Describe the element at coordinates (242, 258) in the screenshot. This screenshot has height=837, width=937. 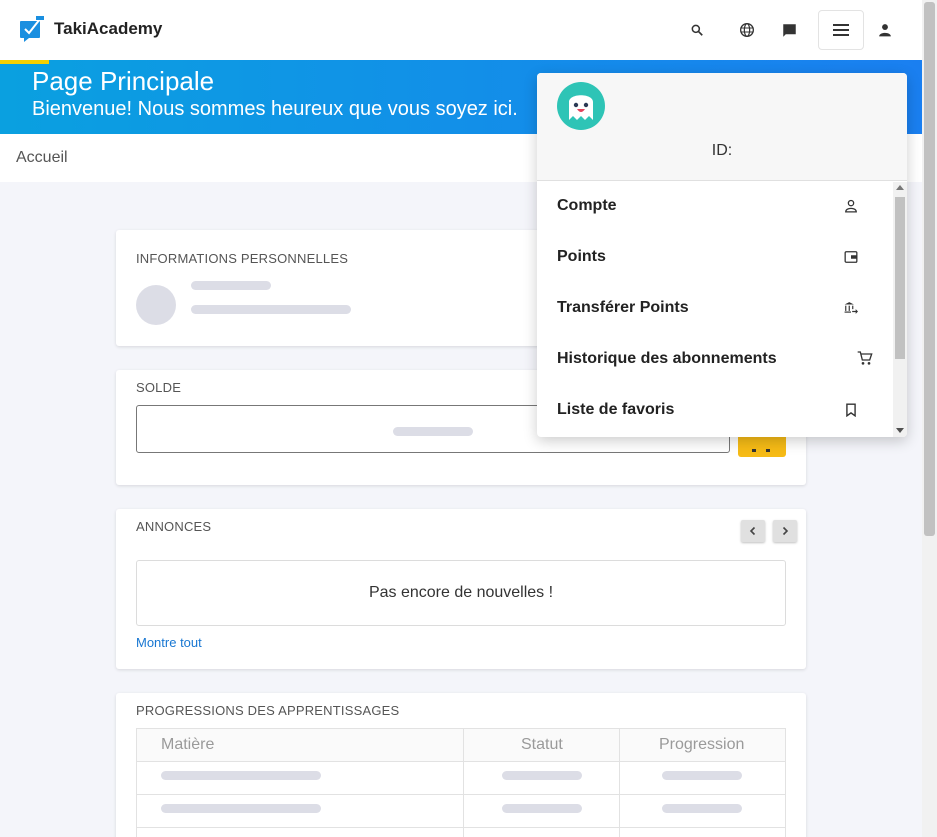
I see `personal-info-heading: INFORMATIONS PERSONNELLES` at that location.